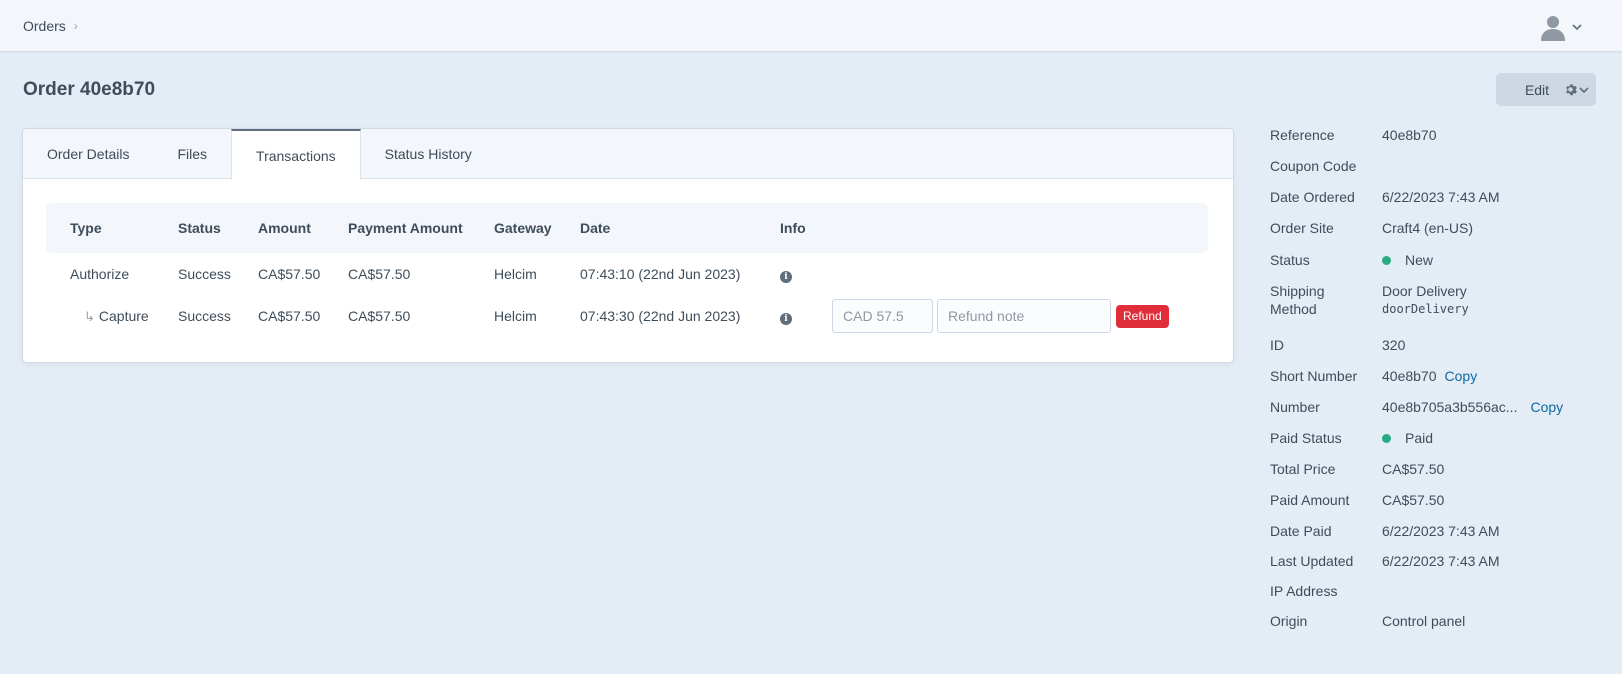 Image resolution: width=1622 pixels, height=674 pixels. I want to click on column-header-info: Info, so click(793, 228).